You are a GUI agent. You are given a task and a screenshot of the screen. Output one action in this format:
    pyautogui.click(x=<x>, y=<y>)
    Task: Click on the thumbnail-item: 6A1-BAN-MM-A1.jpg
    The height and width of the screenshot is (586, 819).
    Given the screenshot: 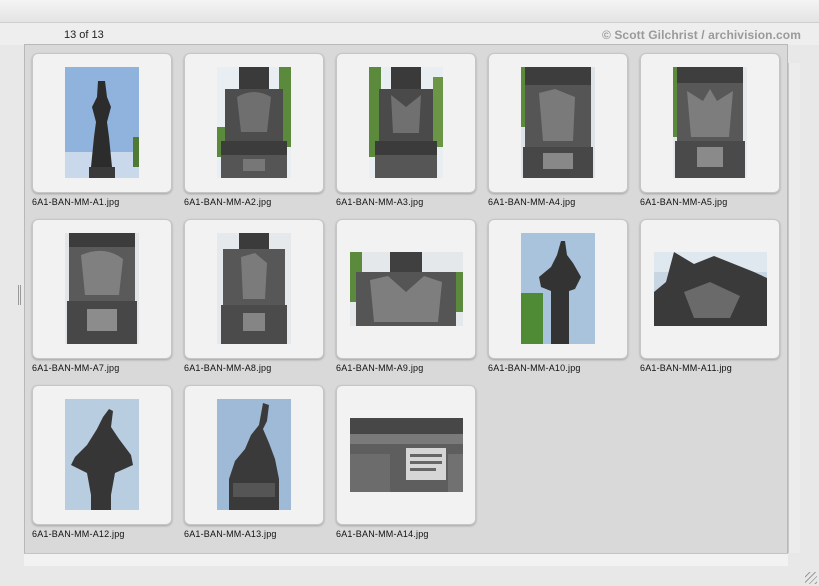 What is the action you would take?
    pyautogui.click(x=102, y=133)
    